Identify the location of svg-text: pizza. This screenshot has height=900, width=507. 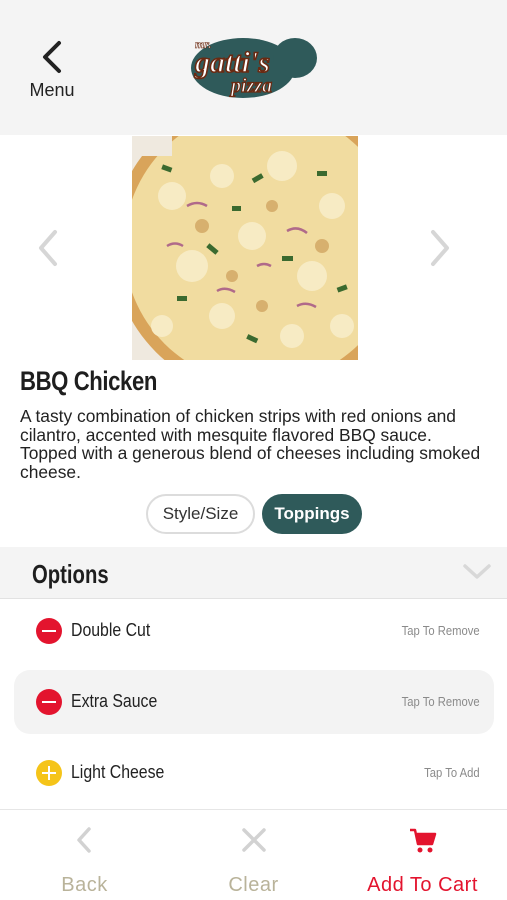
(250, 86).